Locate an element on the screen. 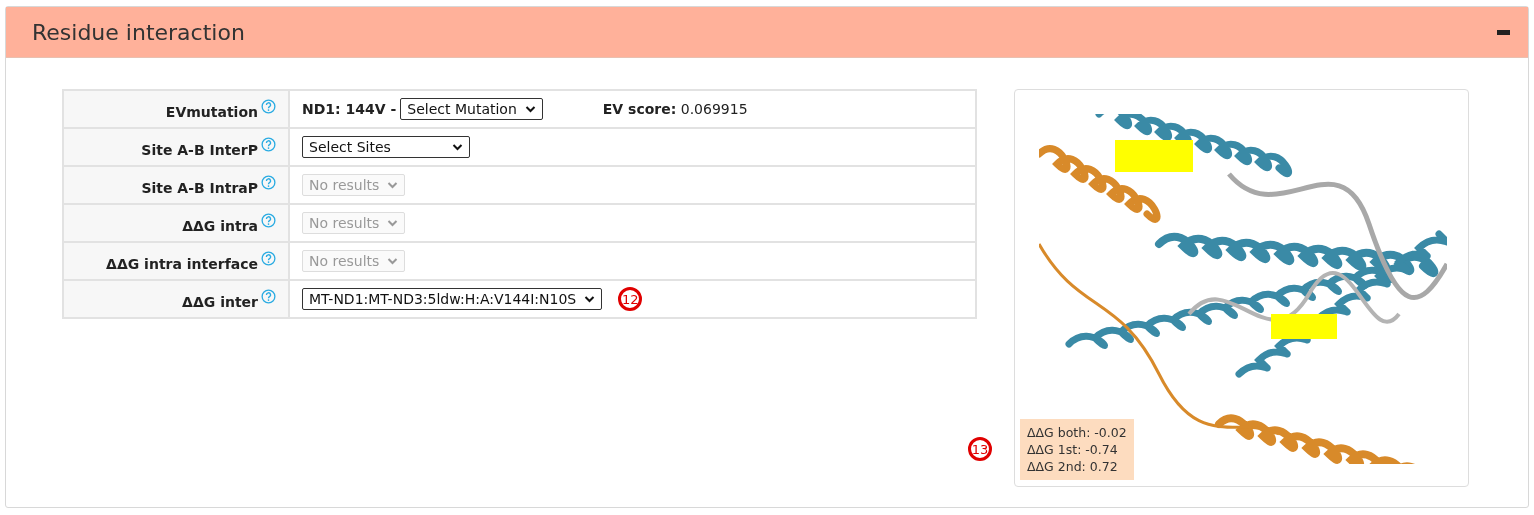 The width and height of the screenshot is (1534, 515). callout-badge: 13 is located at coordinates (980, 449).